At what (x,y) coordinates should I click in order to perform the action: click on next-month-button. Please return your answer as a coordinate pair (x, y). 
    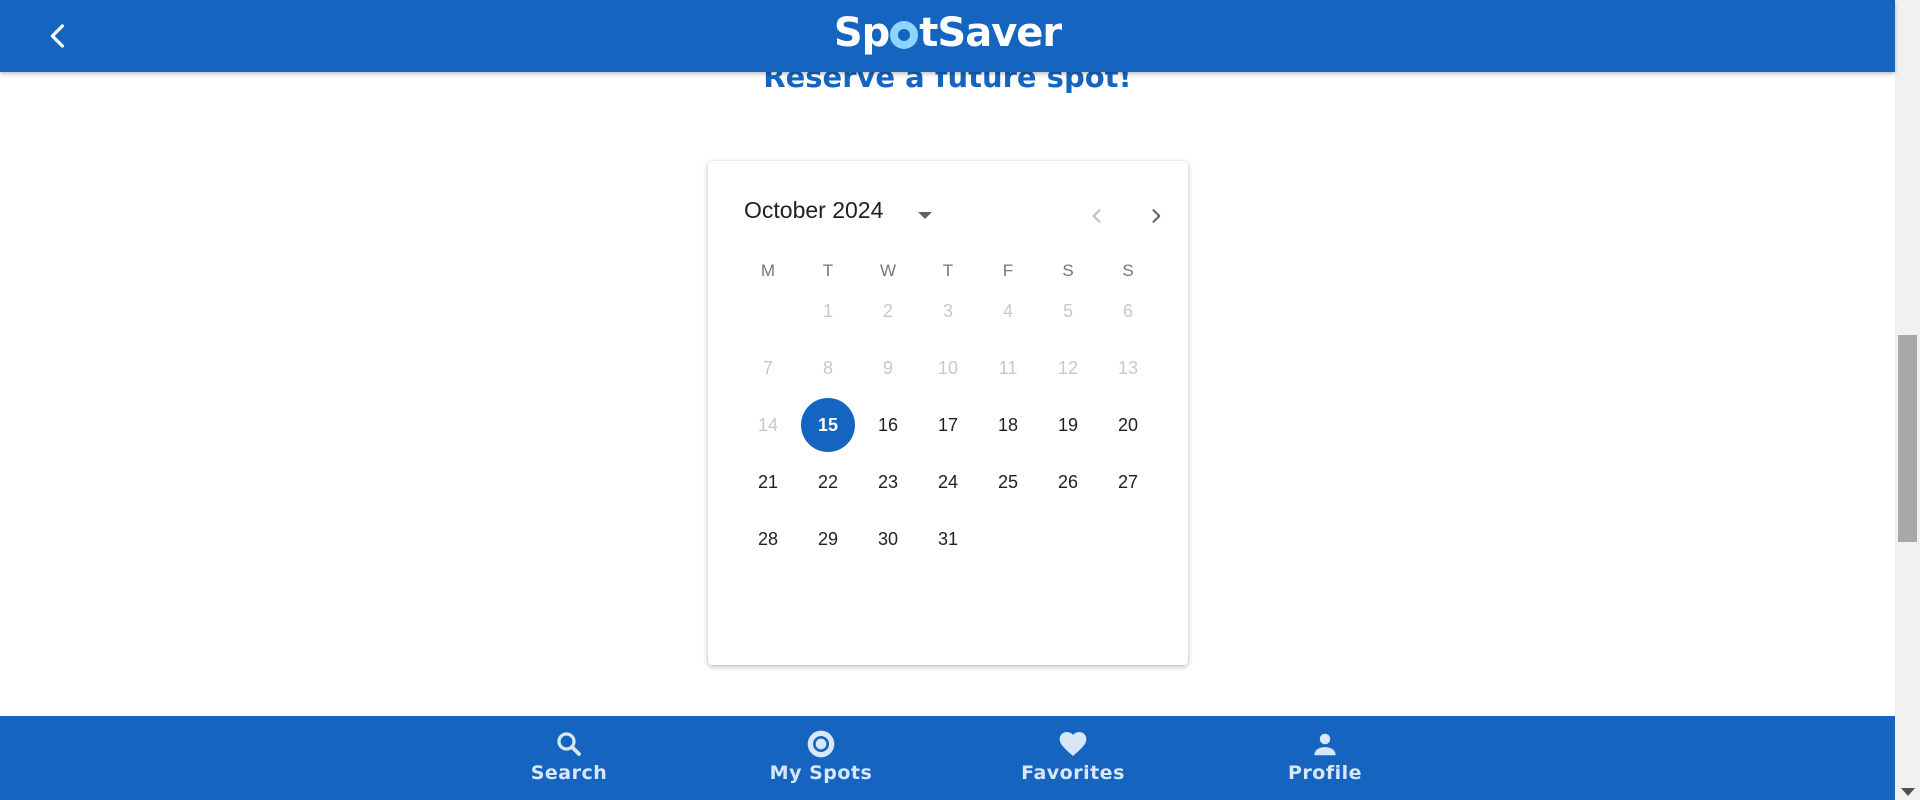
    Looking at the image, I should click on (1156, 216).